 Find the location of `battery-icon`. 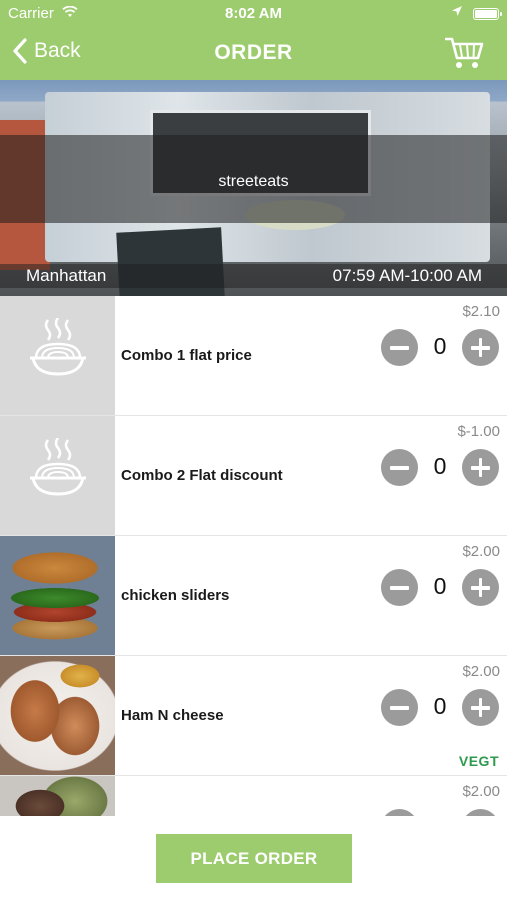

battery-icon is located at coordinates (487, 14).